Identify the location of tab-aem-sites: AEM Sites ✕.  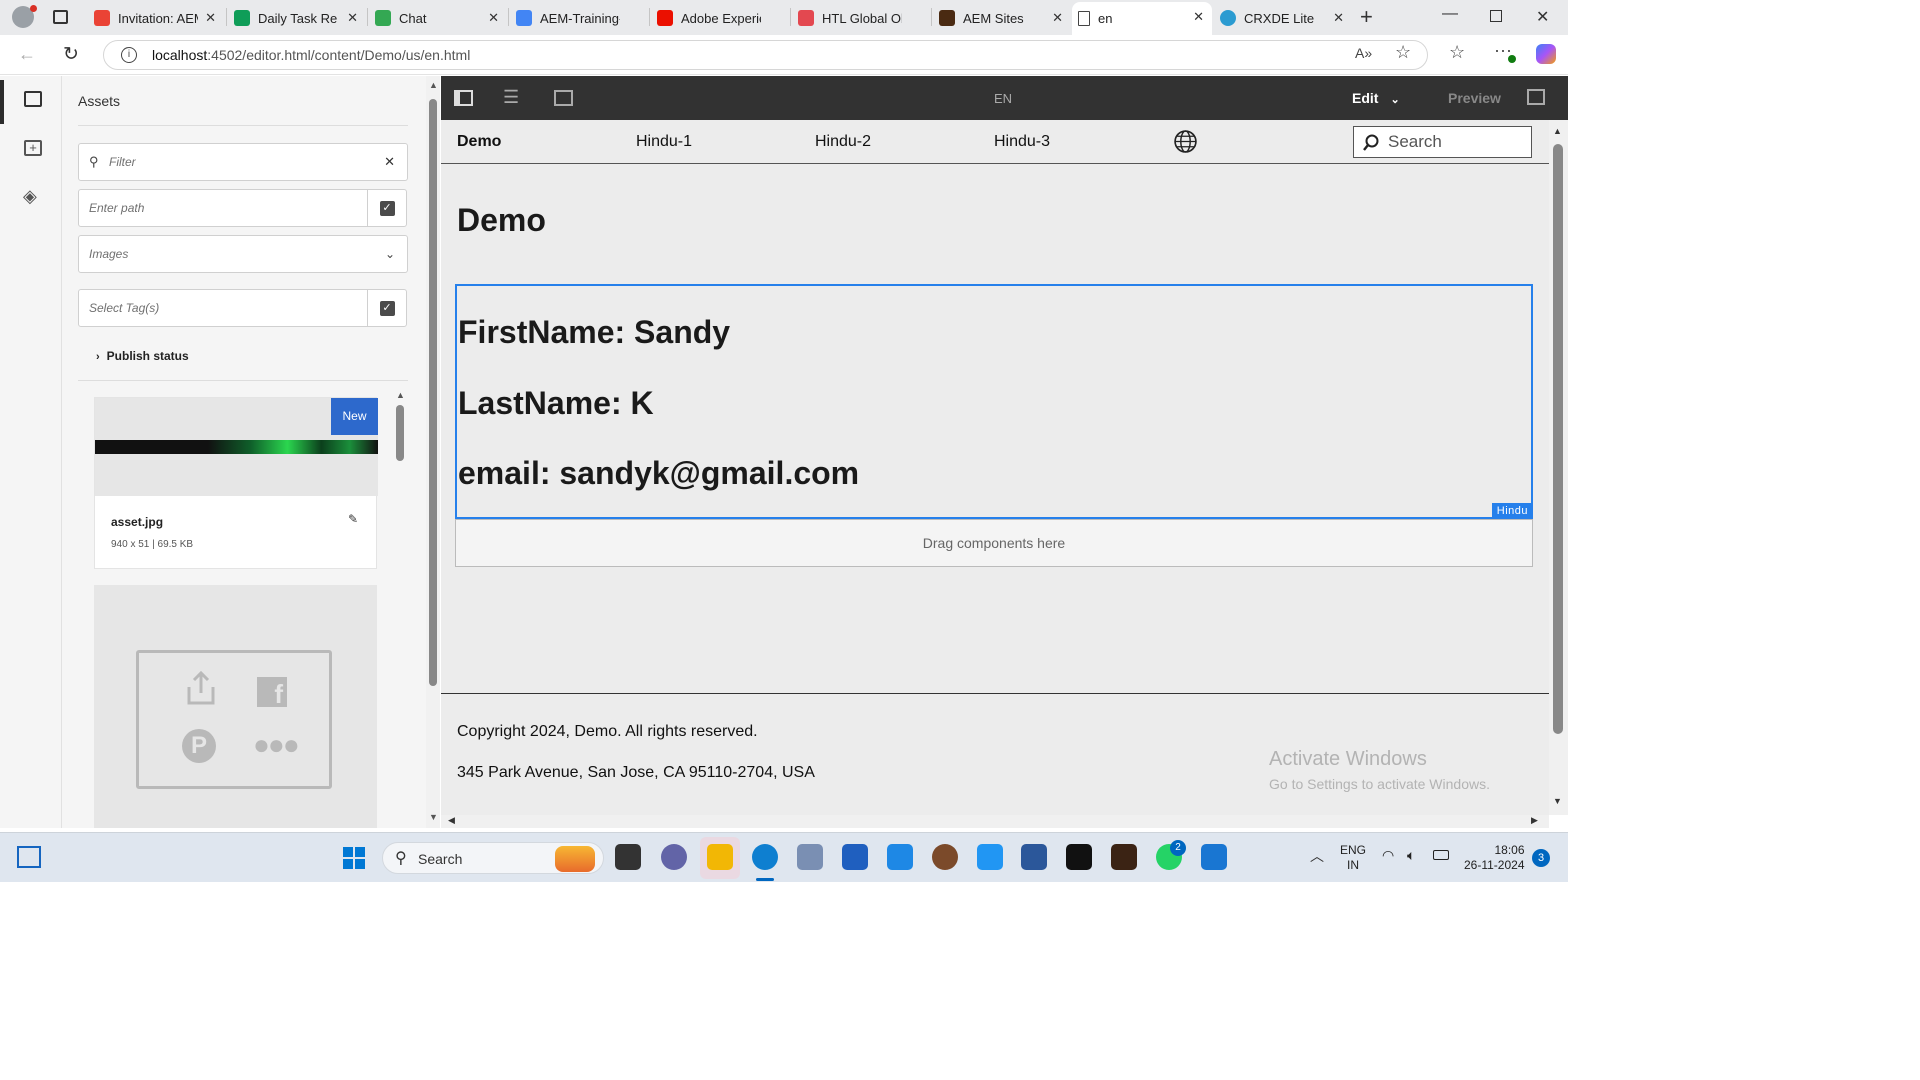
(1002, 18).